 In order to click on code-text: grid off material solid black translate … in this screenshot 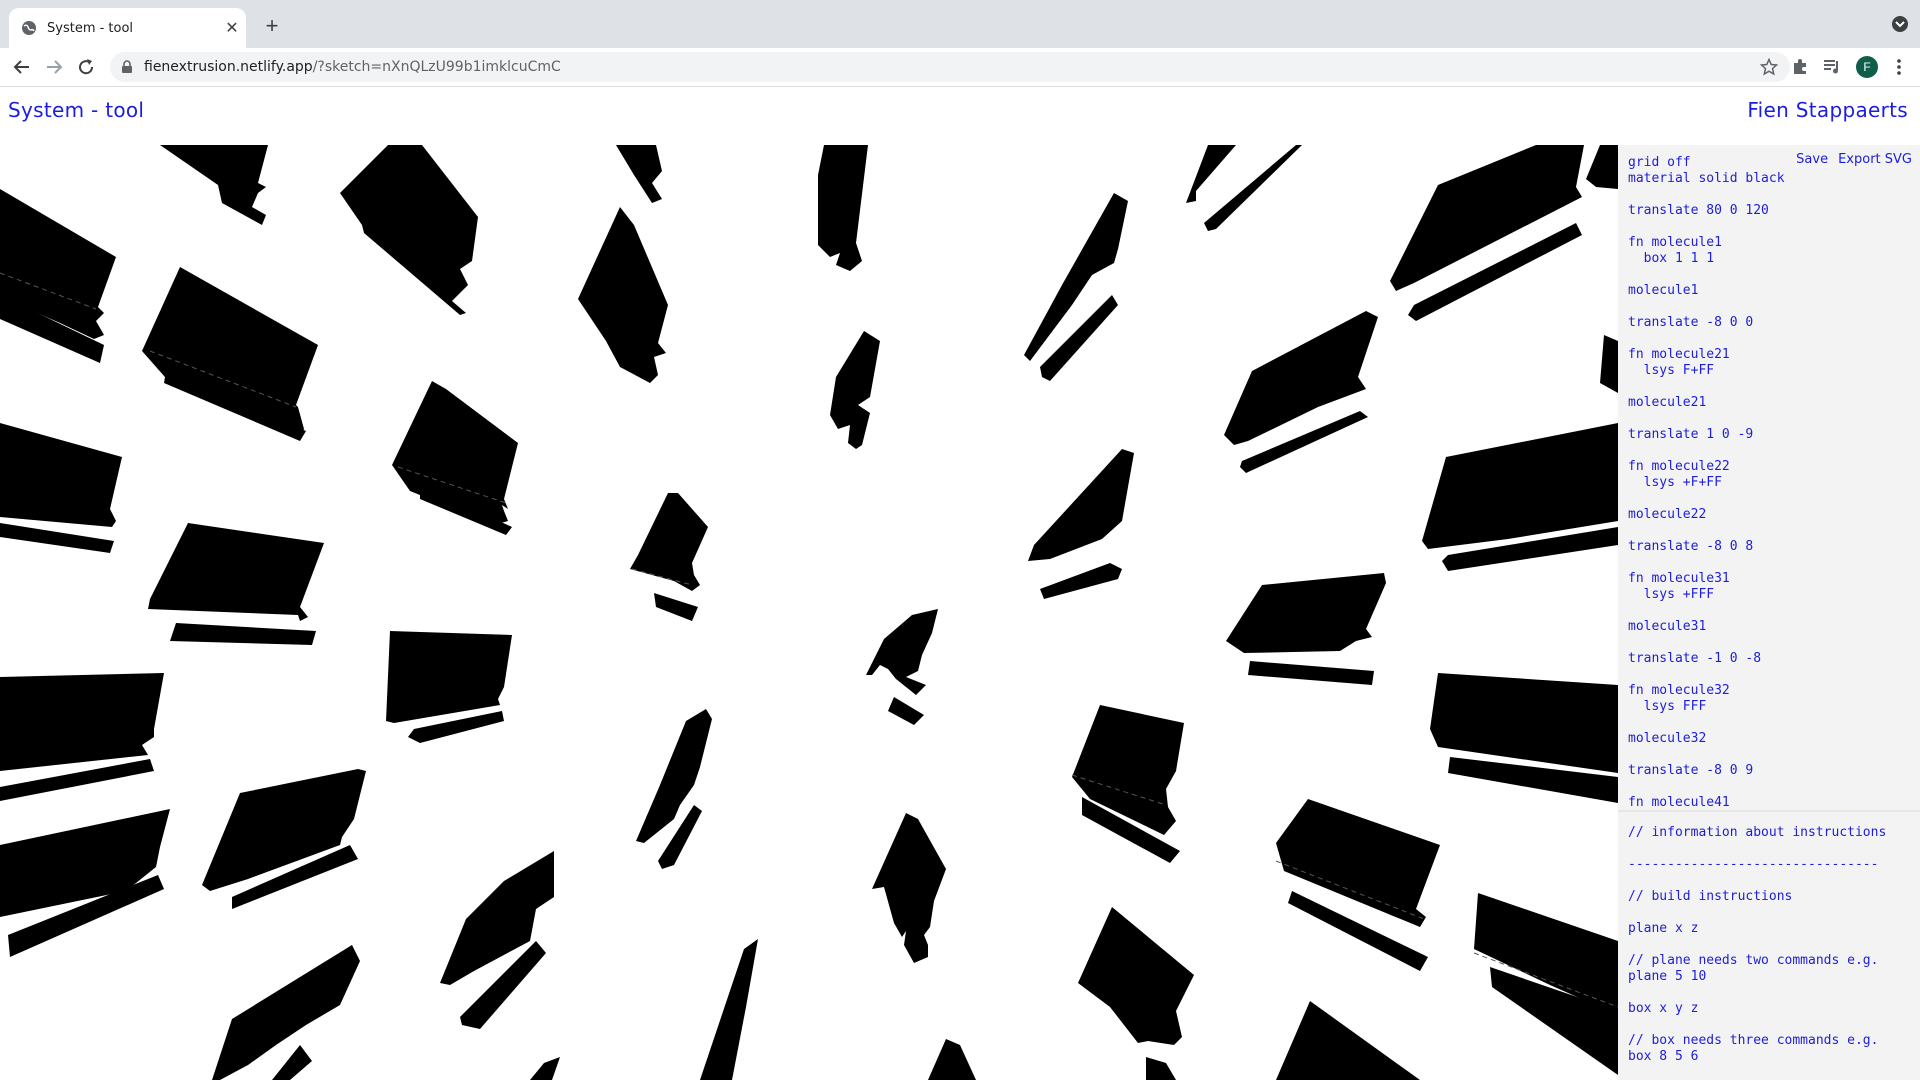, I will do `click(1769, 482)`.